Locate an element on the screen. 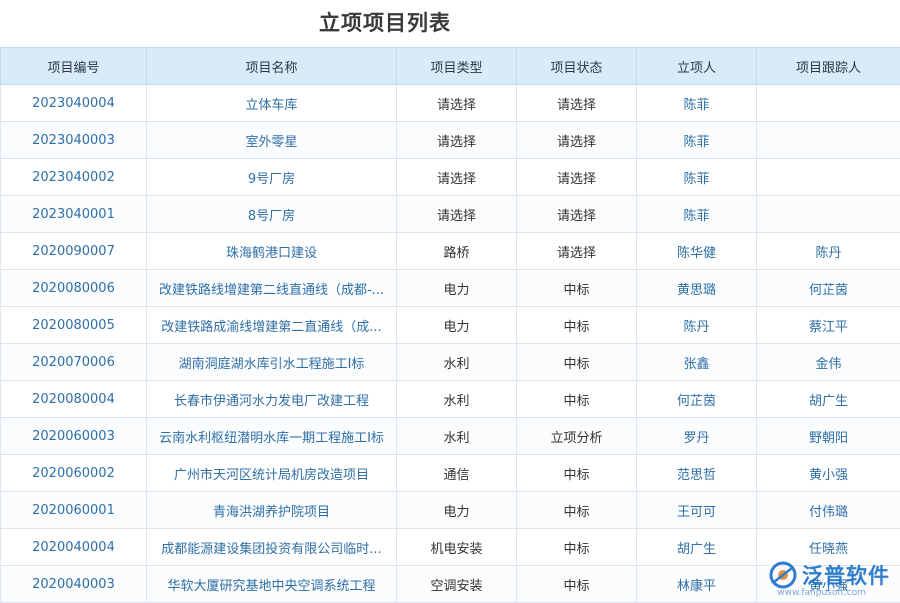 The image size is (900, 603). table-row: 2023040004立体车库请选择请选择陈菲 is located at coordinates (450, 103).